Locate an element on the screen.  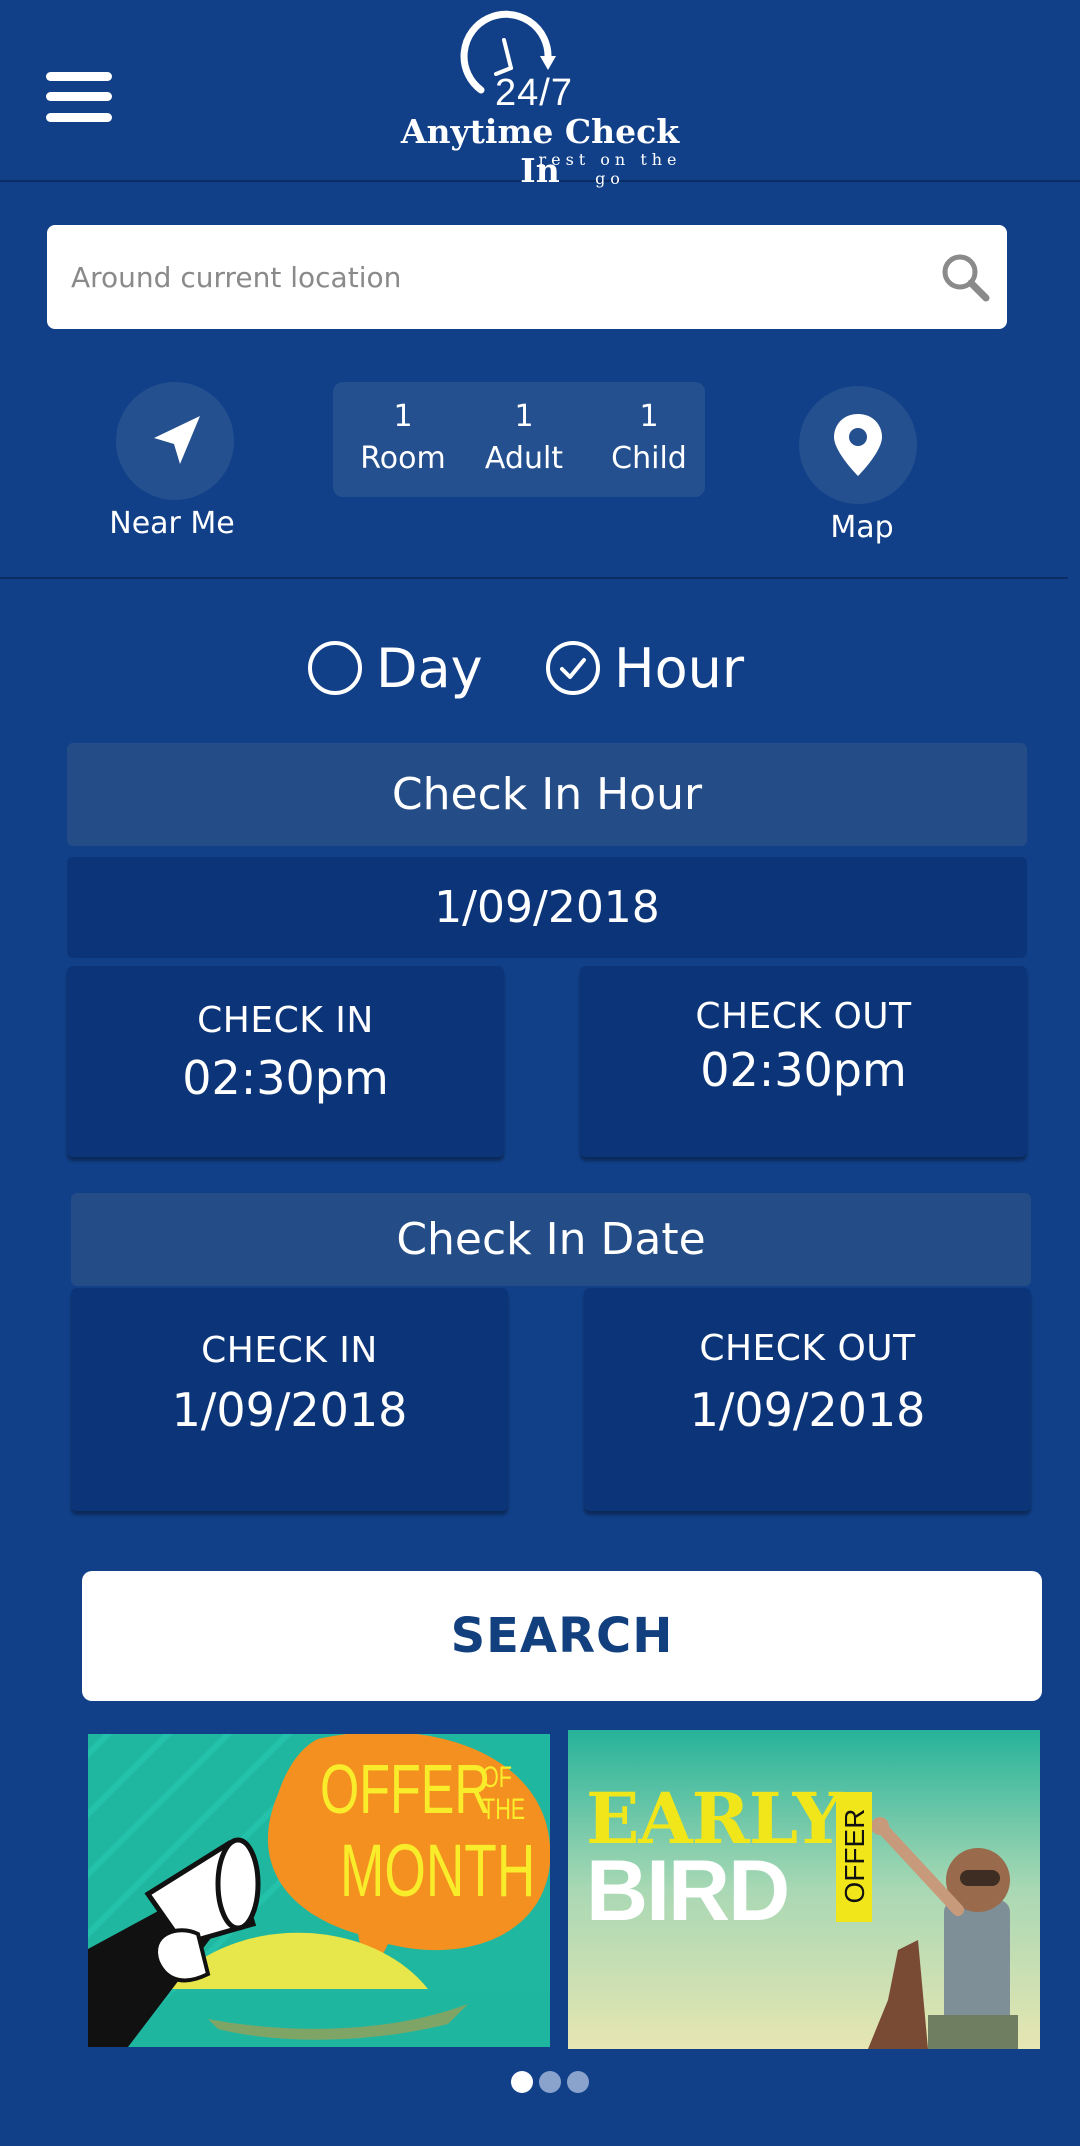
search-button: SEARCH is located at coordinates (562, 1636).